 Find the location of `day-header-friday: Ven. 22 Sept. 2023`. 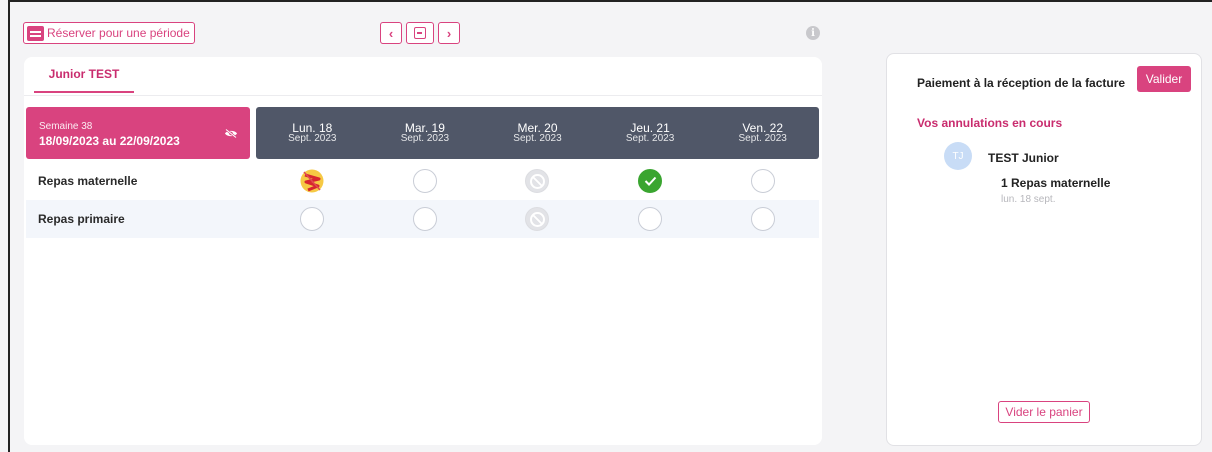

day-header-friday: Ven. 22 Sept. 2023 is located at coordinates (762, 132).